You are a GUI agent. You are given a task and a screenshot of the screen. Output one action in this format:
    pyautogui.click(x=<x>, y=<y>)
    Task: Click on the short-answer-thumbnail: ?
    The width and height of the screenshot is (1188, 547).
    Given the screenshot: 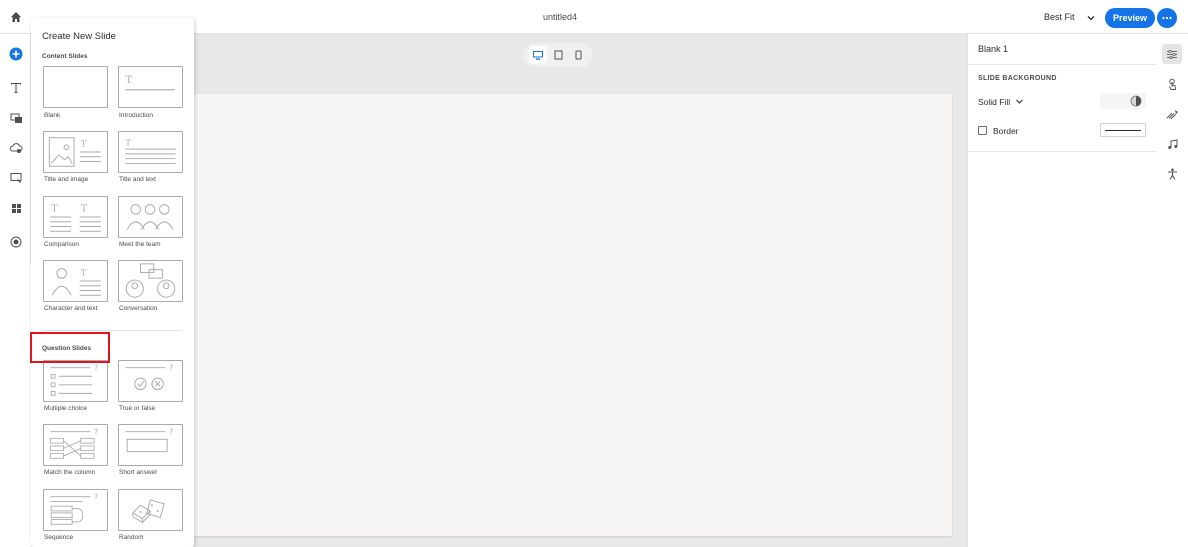 What is the action you would take?
    pyautogui.click(x=149, y=440)
    